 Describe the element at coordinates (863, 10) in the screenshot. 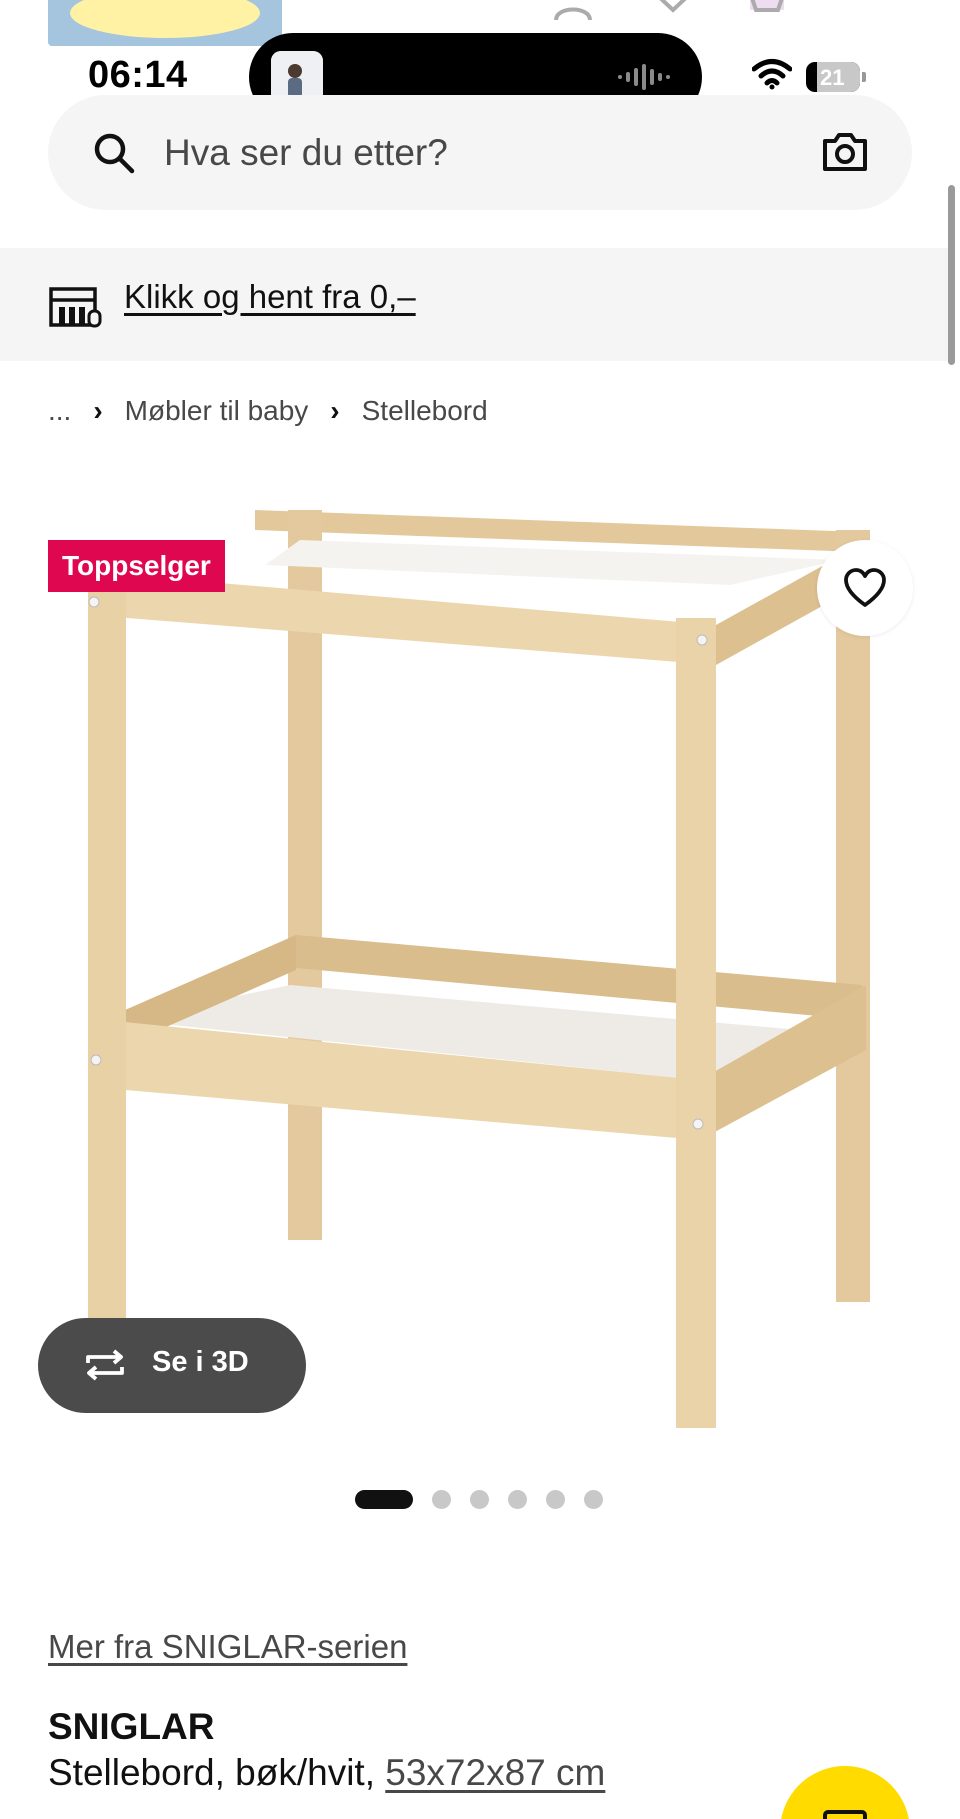

I see `menu-icon` at that location.